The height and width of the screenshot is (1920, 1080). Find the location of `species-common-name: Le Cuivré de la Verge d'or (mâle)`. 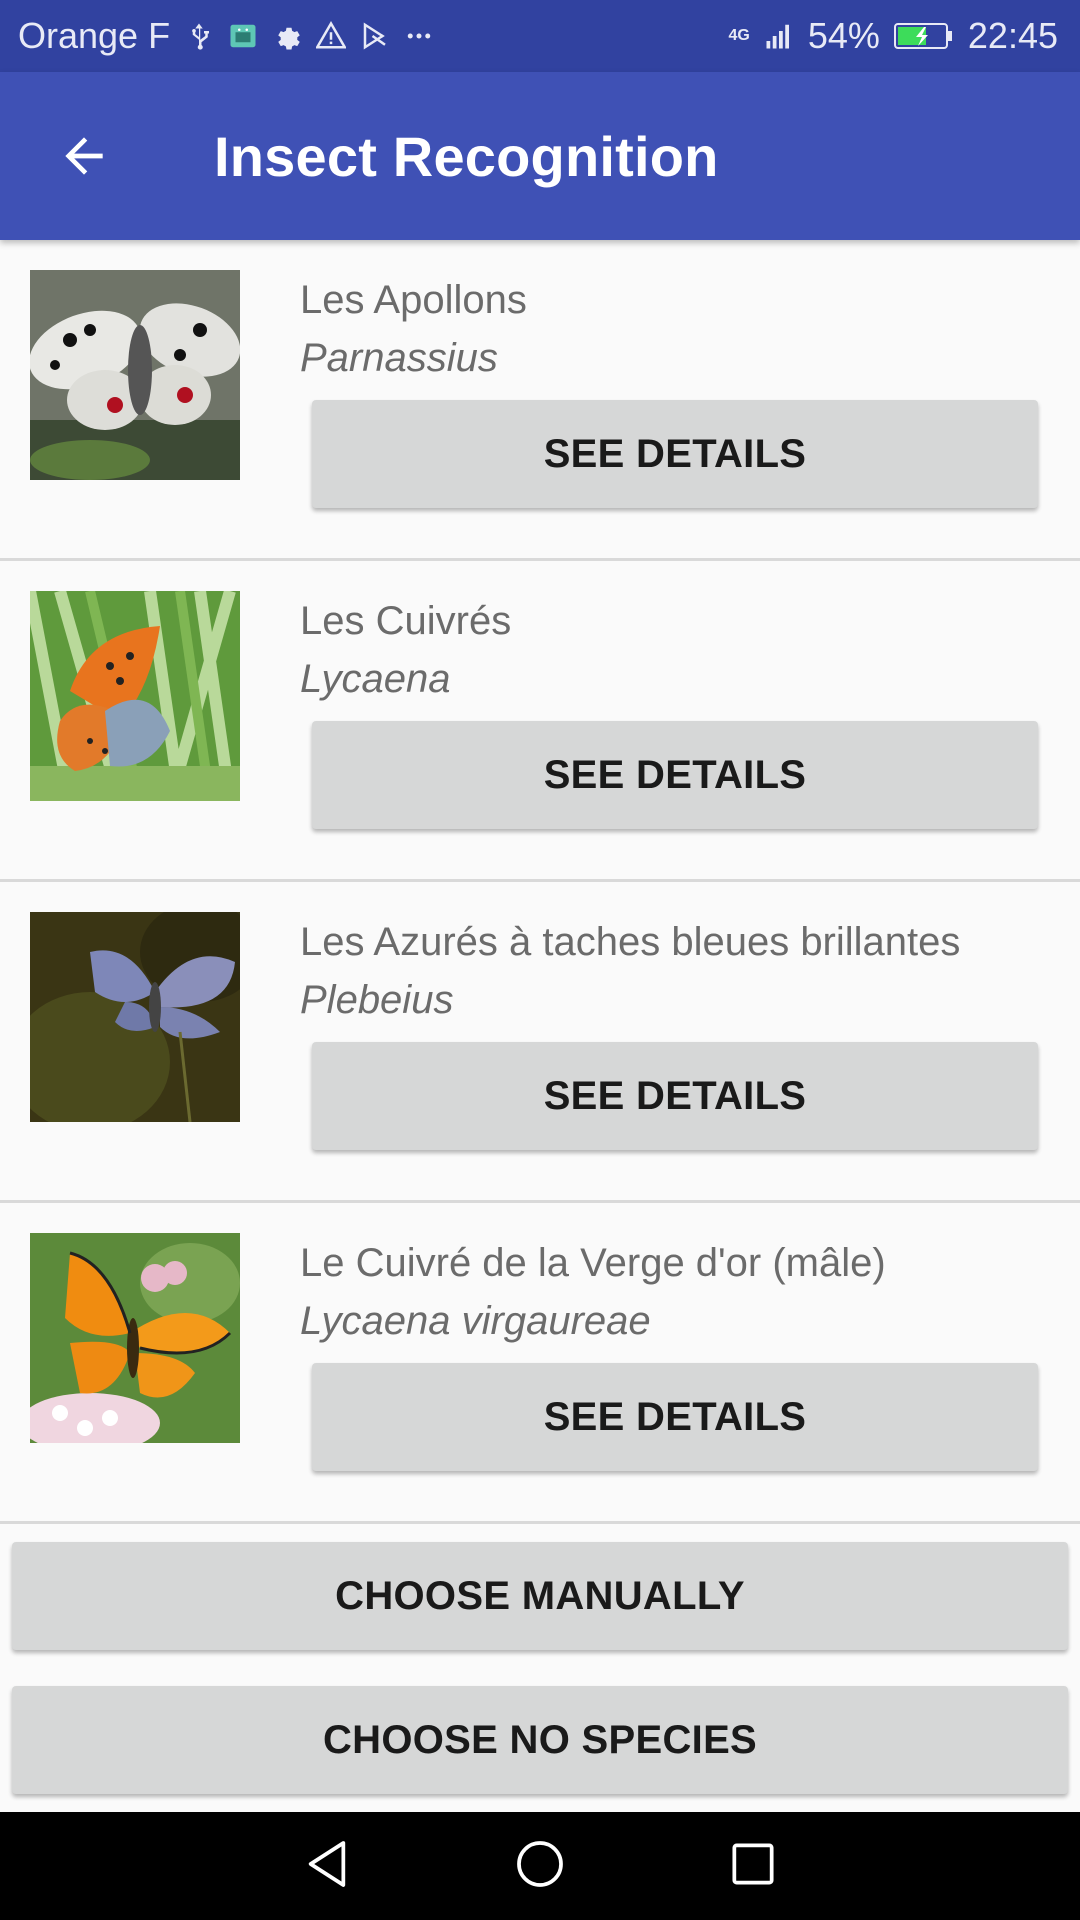

species-common-name: Le Cuivré de la Verge d'or (mâle) is located at coordinates (593, 1263).